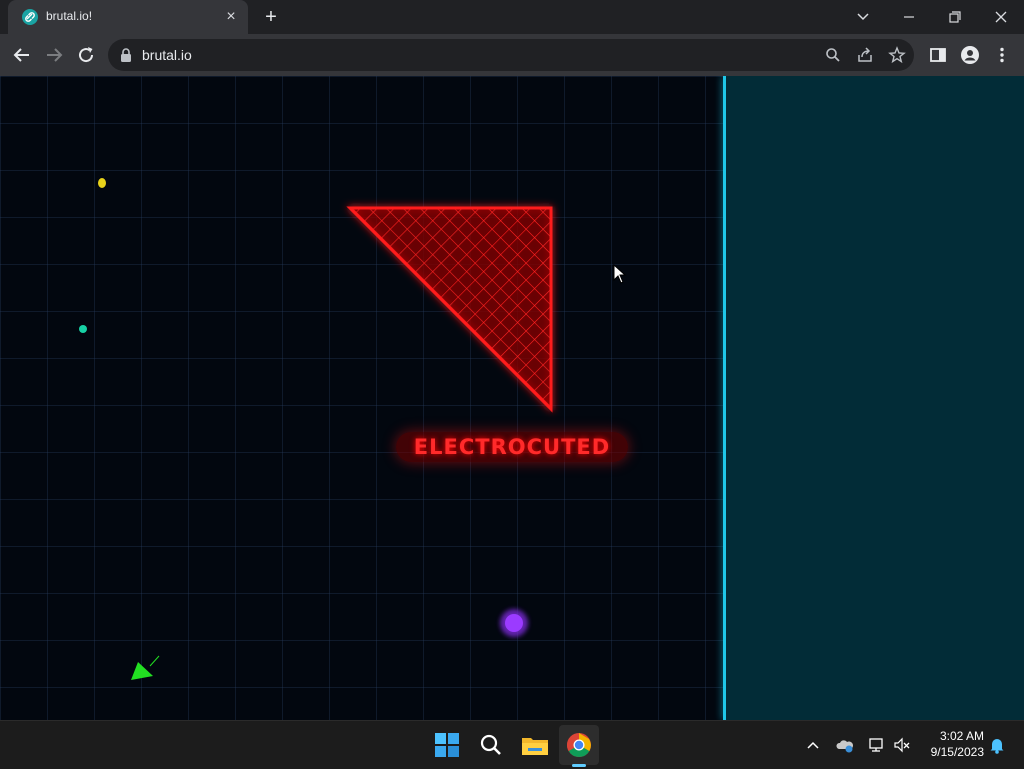 This screenshot has width=1024, height=769. I want to click on side-panel-icon, so click(938, 55).